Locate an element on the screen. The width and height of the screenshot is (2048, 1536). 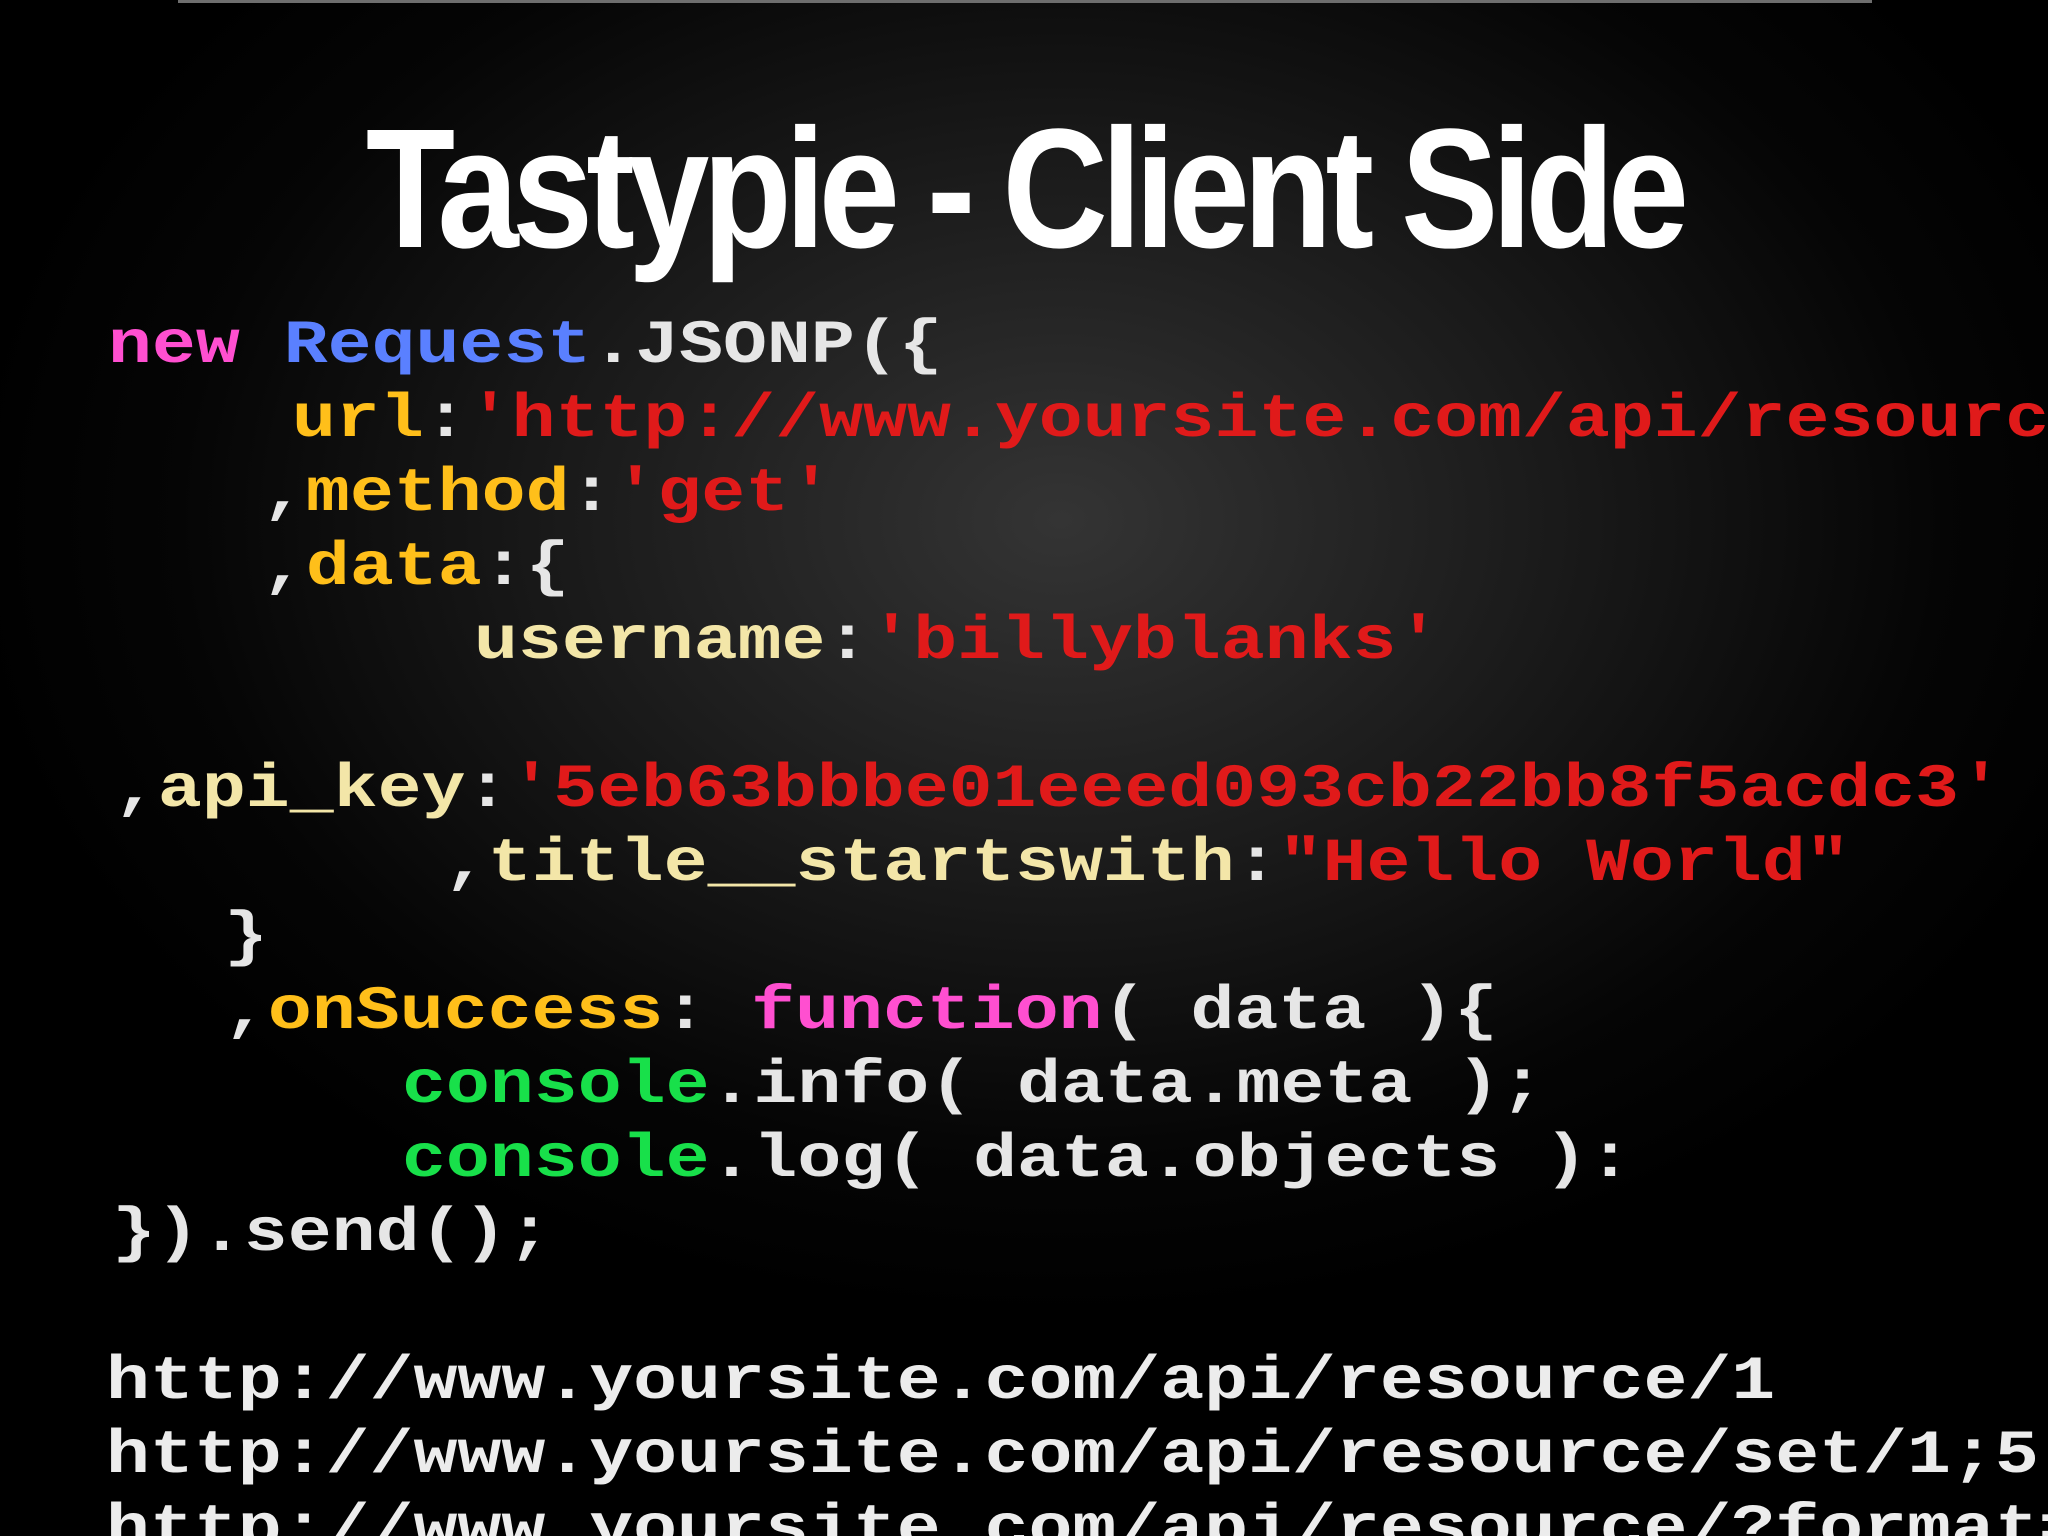
code-line-4: ,data:{ is located at coordinates (416, 569).